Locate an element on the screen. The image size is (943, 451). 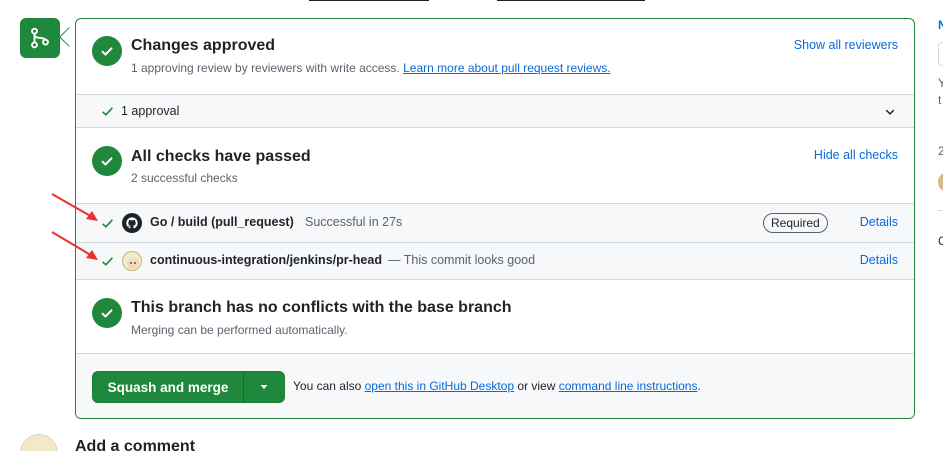
git-branch-badge is located at coordinates (40, 38).